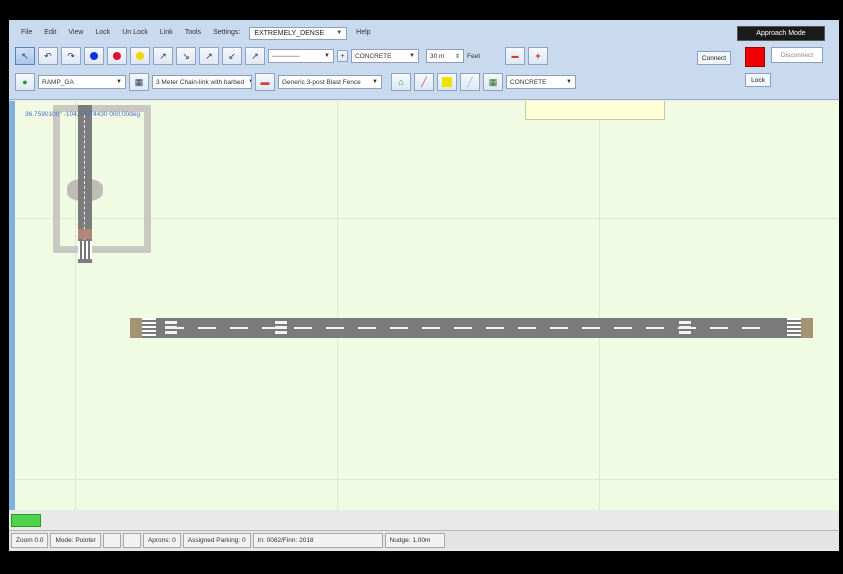 This screenshot has width=843, height=574. I want to click on curve-tool-2-button: ↘, so click(186, 56).